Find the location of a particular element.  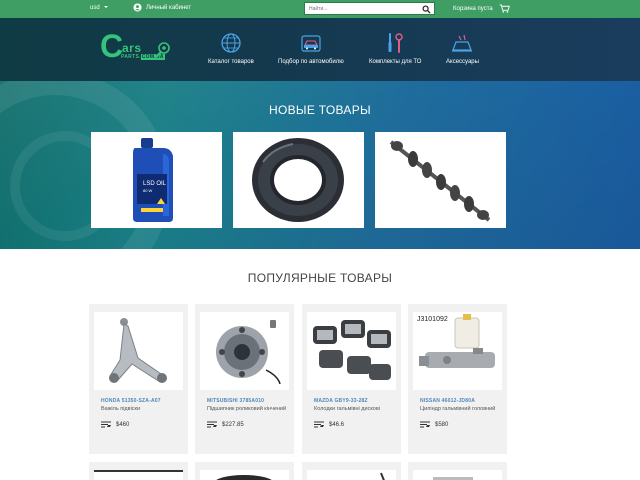

product-price: $580 is located at coordinates (434, 424).